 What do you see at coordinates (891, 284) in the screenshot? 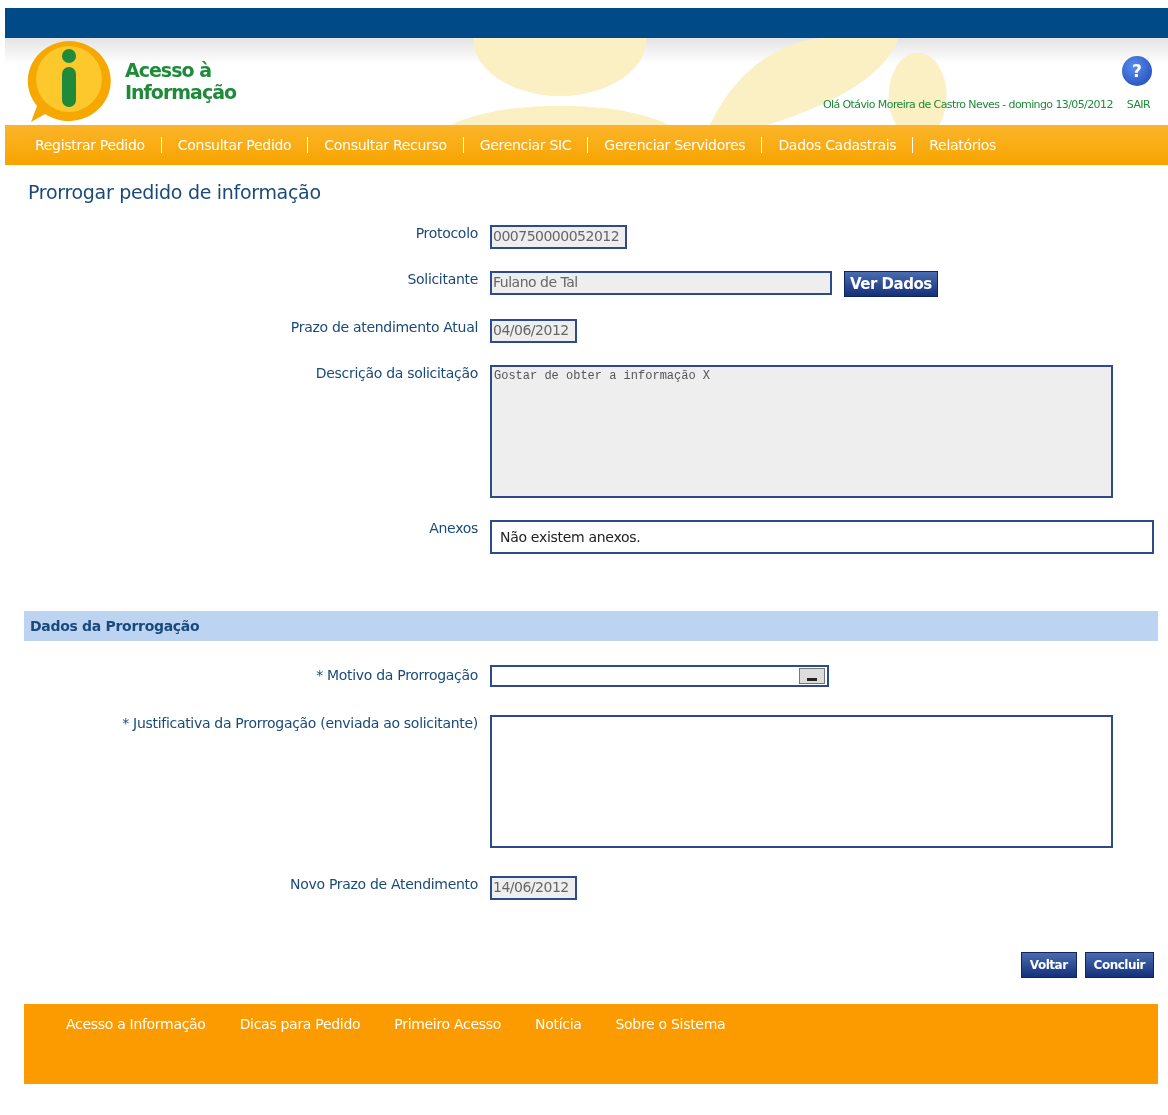
I see `view-data-button: Ver Dados` at bounding box center [891, 284].